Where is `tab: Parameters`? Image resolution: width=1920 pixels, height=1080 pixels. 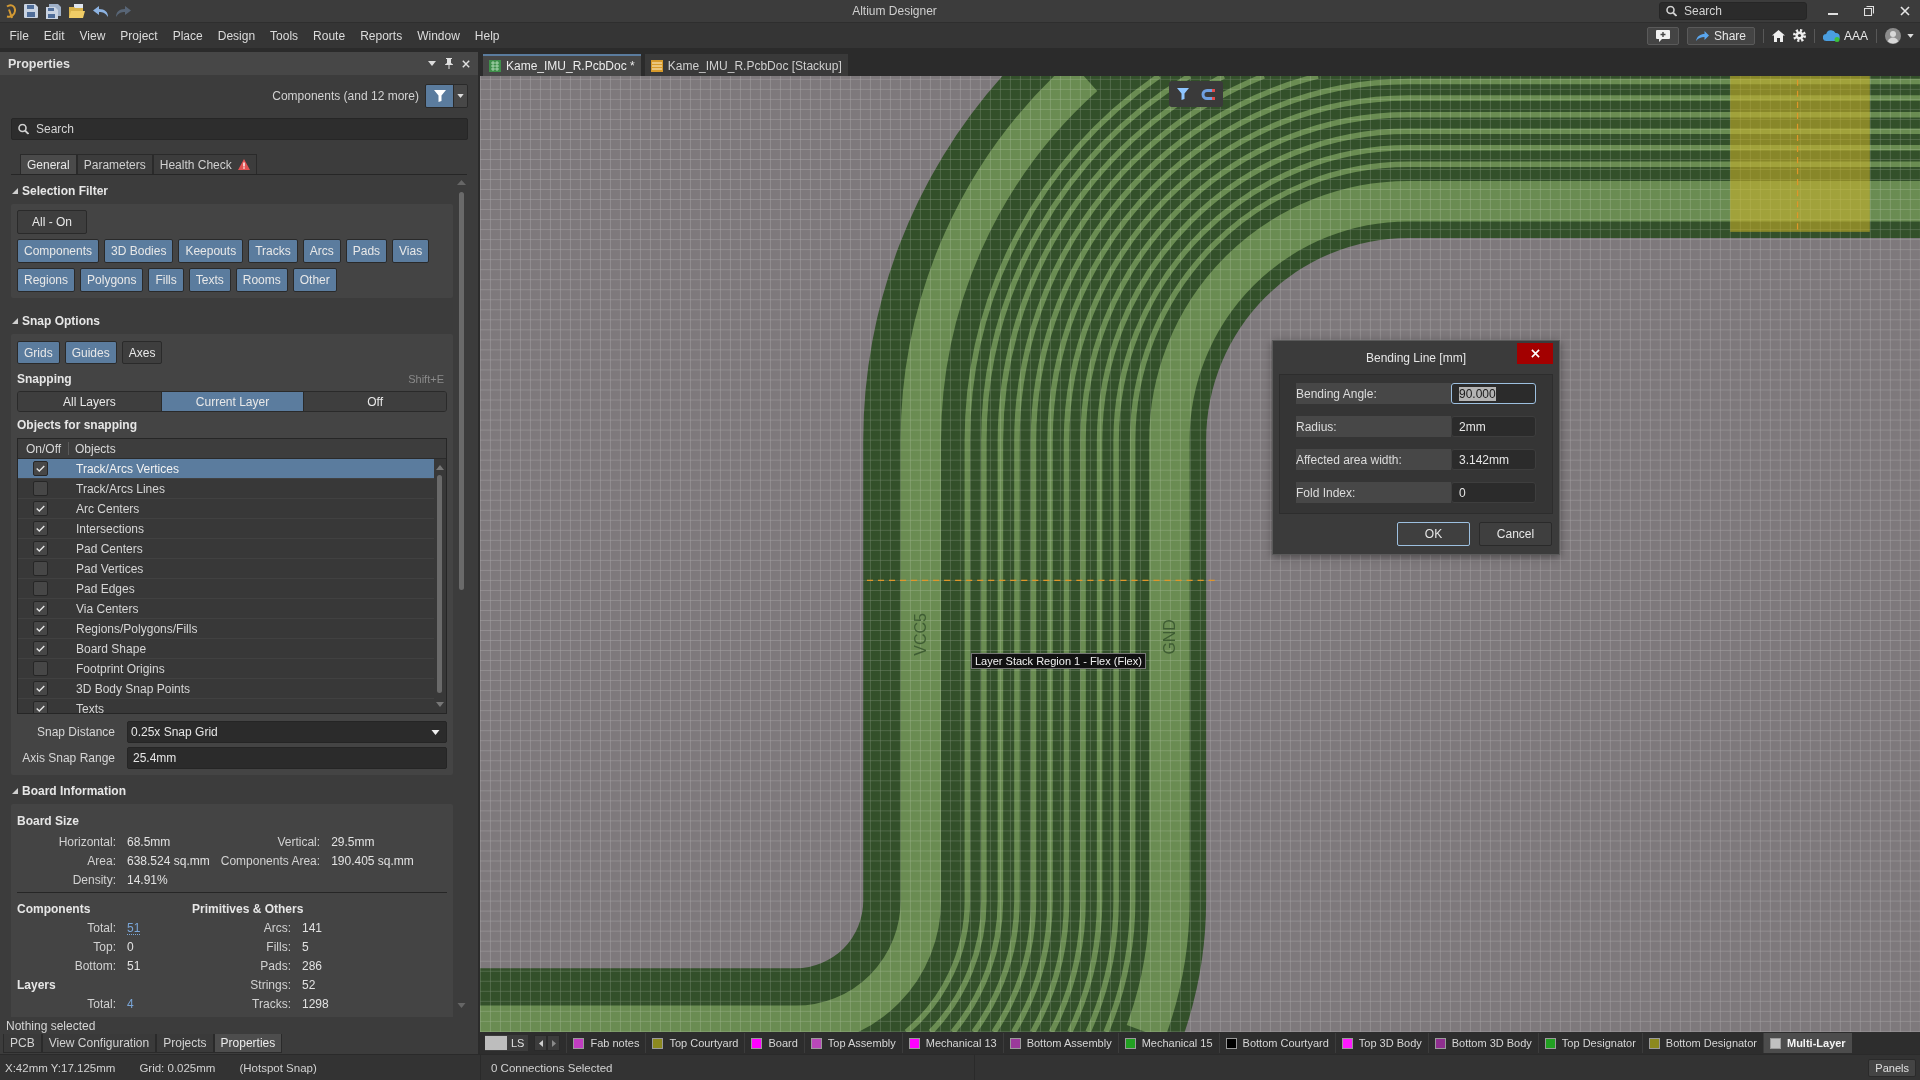
tab: Parameters is located at coordinates (114, 164).